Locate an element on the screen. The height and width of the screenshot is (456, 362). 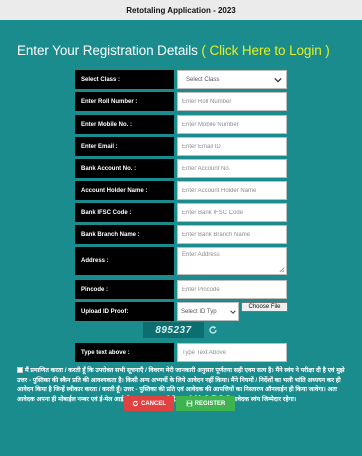
account-holder-row: Account Holder Name : is located at coordinates (181, 190).